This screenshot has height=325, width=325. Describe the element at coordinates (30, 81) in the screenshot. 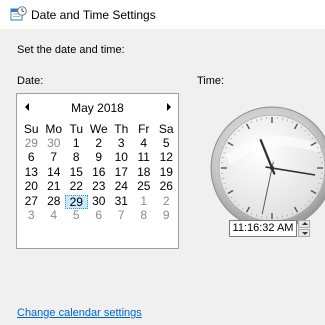

I see `date-label: Date:` at that location.